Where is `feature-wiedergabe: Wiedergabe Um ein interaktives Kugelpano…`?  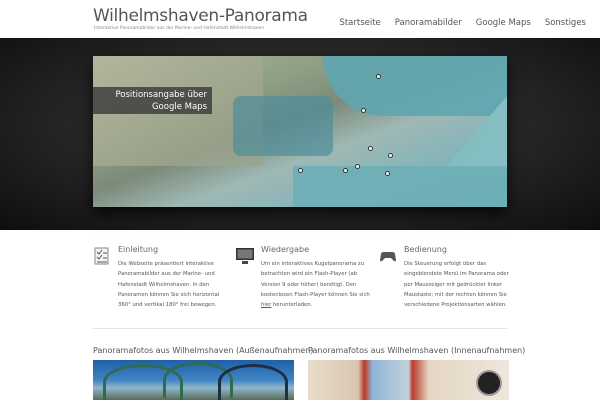 feature-wiedergabe: Wiedergabe Um ein interaktives Kugelpano… is located at coordinates (303, 277).